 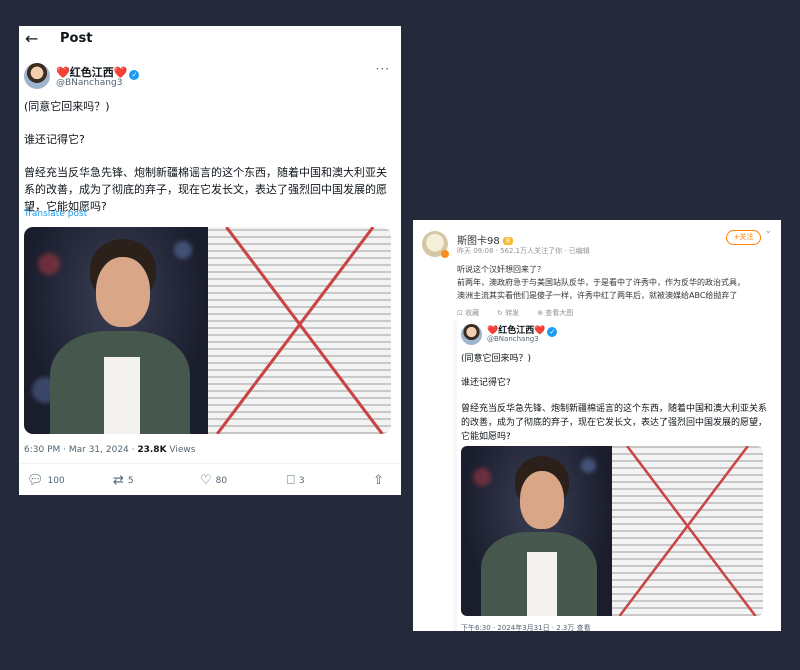 I want to click on image-actions: ⊡ 收藏 ↻ 转发 ⊕ 查看大图, so click(x=515, y=313).